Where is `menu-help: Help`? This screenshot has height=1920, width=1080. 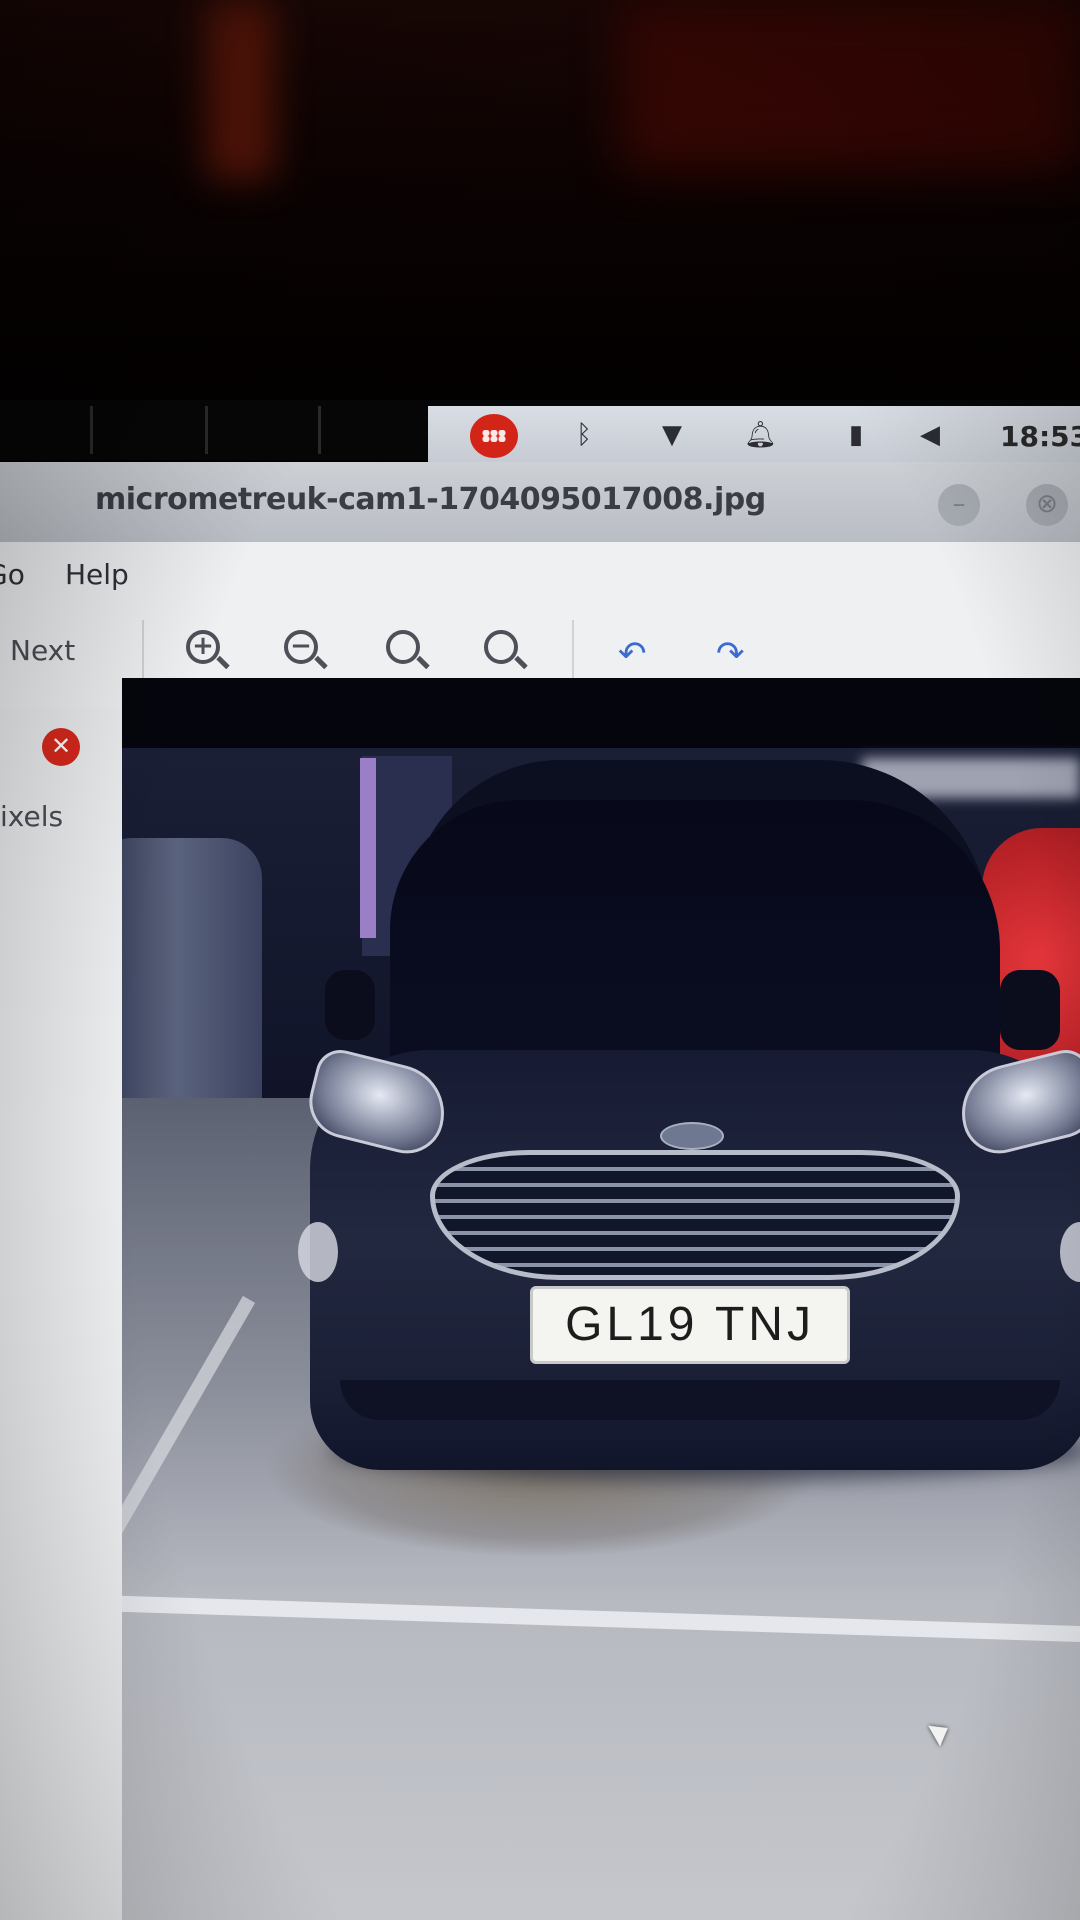
menu-help: Help is located at coordinates (97, 574).